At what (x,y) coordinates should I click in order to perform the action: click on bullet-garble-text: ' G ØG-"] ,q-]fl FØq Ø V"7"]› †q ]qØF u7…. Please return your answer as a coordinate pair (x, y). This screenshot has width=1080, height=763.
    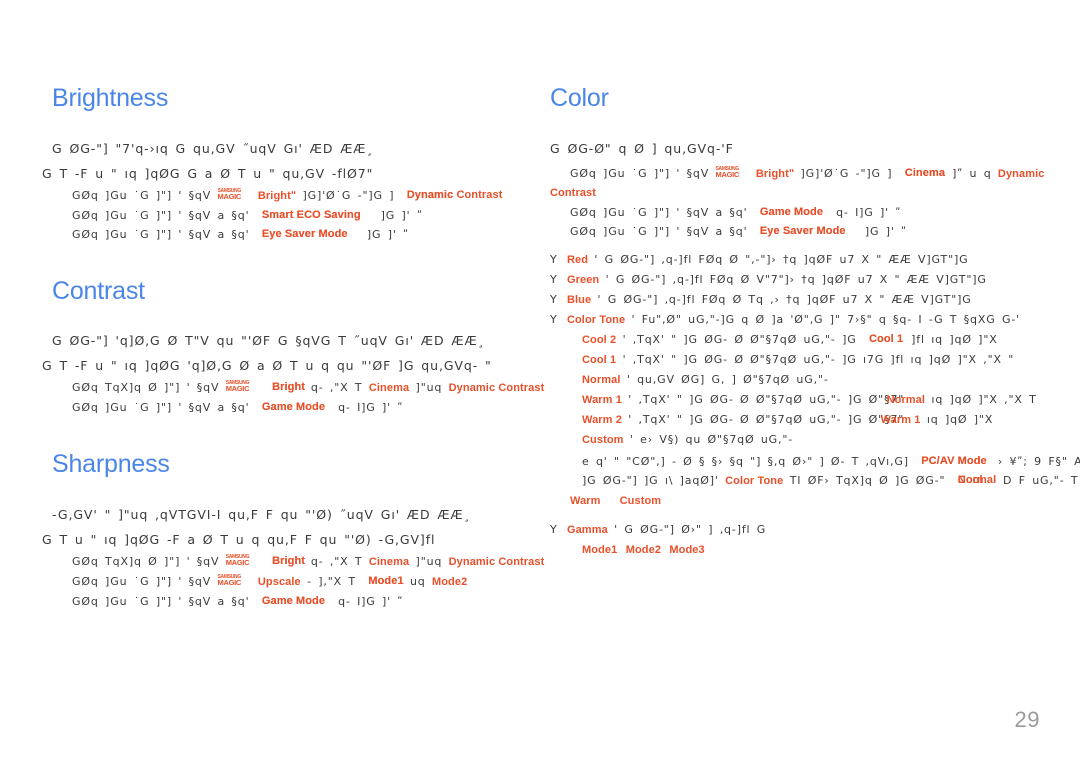
    Looking at the image, I should click on (796, 279).